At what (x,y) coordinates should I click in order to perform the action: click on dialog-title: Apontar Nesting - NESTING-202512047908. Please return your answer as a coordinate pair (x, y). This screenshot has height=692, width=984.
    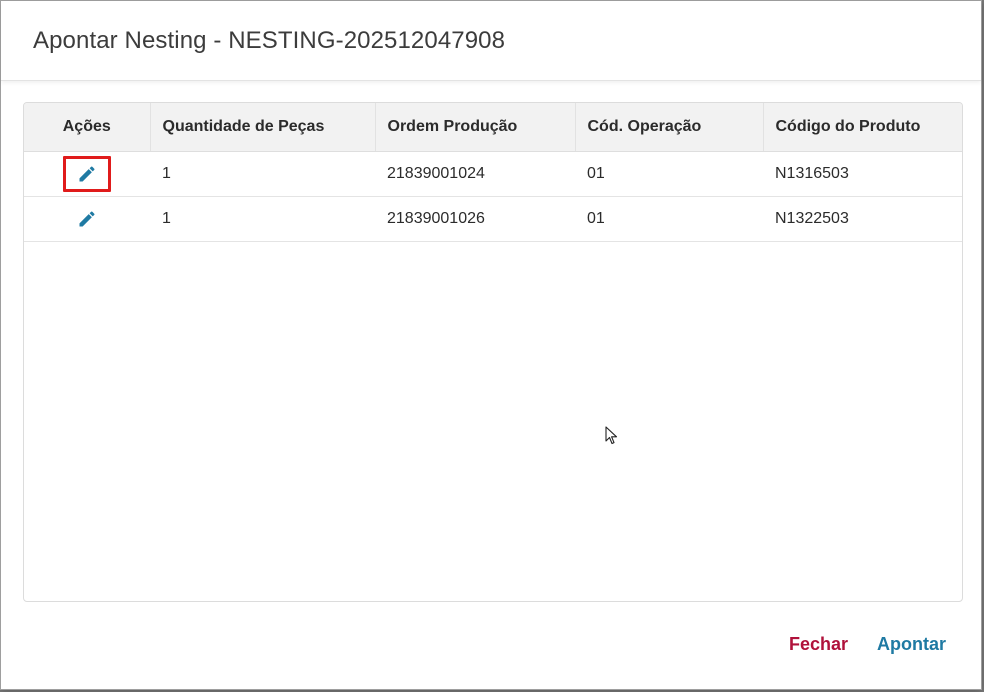
    Looking at the image, I should click on (269, 40).